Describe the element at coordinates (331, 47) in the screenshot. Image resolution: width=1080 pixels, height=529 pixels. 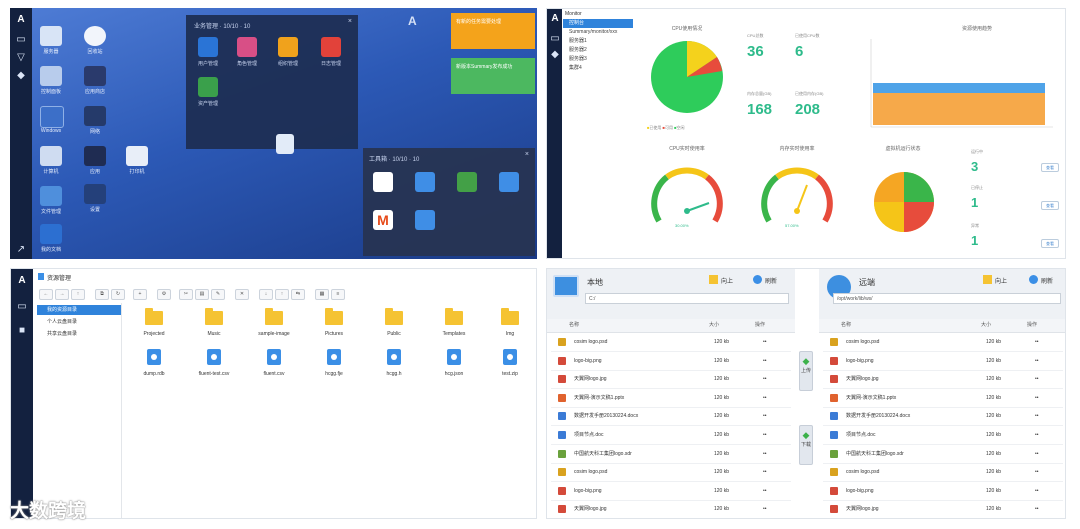
I see `log-app-icon` at that location.